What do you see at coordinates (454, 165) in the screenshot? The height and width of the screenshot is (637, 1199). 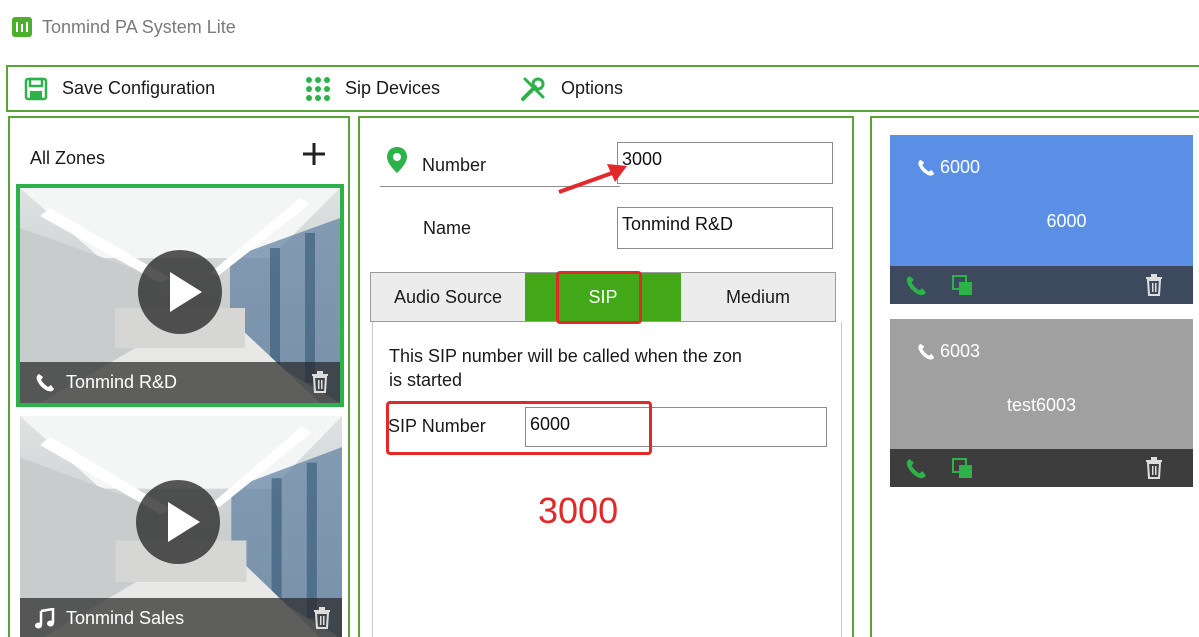 I see `number-label: Number` at bounding box center [454, 165].